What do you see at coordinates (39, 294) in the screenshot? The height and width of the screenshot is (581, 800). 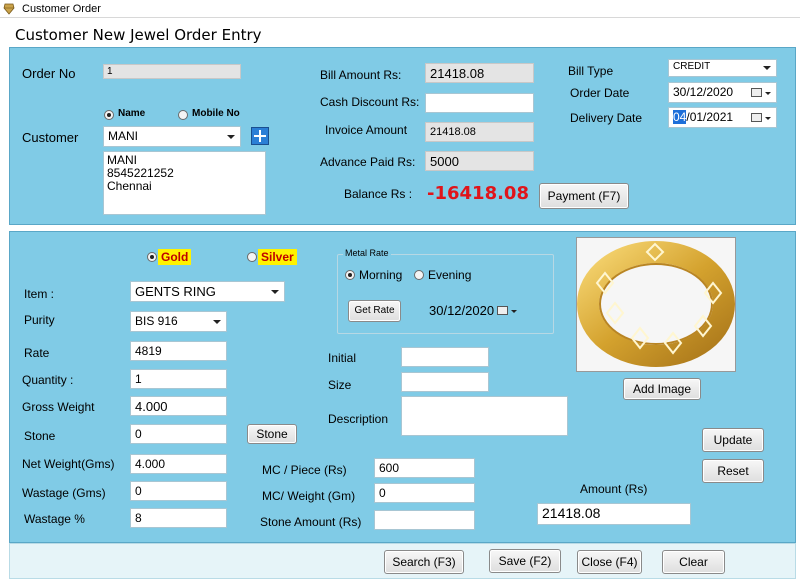 I see `item-label: Item :` at bounding box center [39, 294].